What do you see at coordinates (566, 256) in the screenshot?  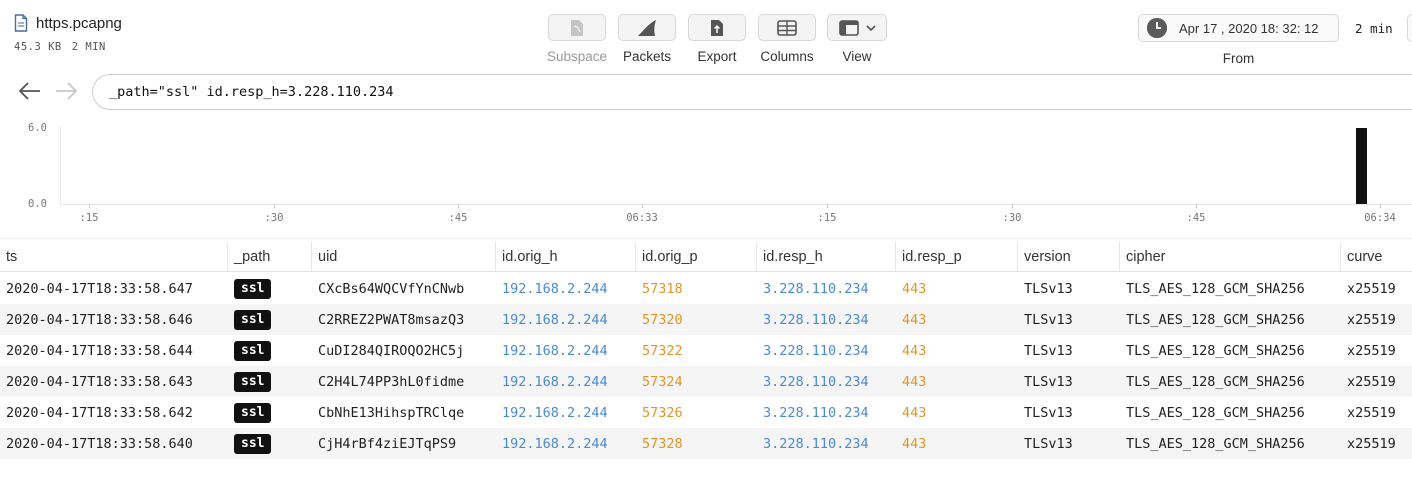 I see `column-header-orig-h: id.orig_h` at bounding box center [566, 256].